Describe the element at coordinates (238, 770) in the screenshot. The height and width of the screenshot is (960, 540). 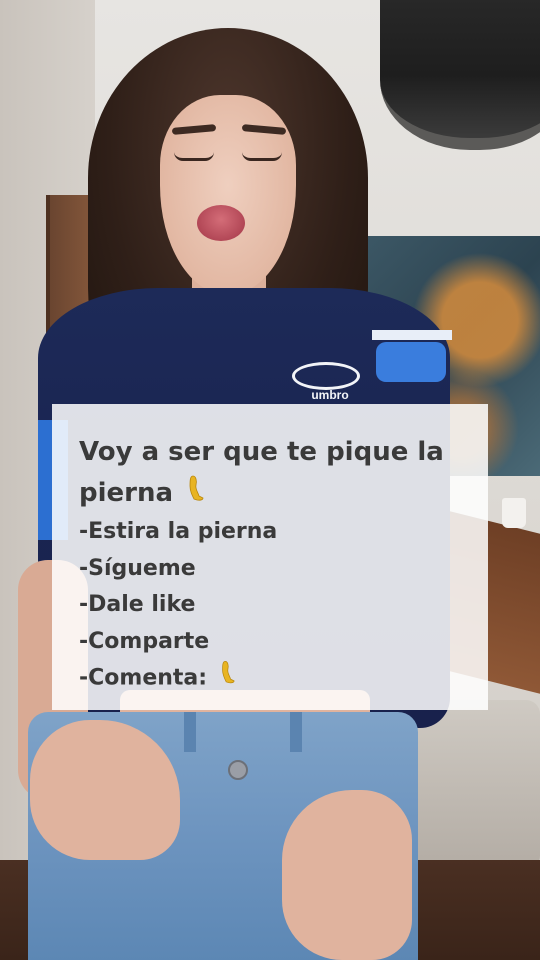
I see `jeans-button` at that location.